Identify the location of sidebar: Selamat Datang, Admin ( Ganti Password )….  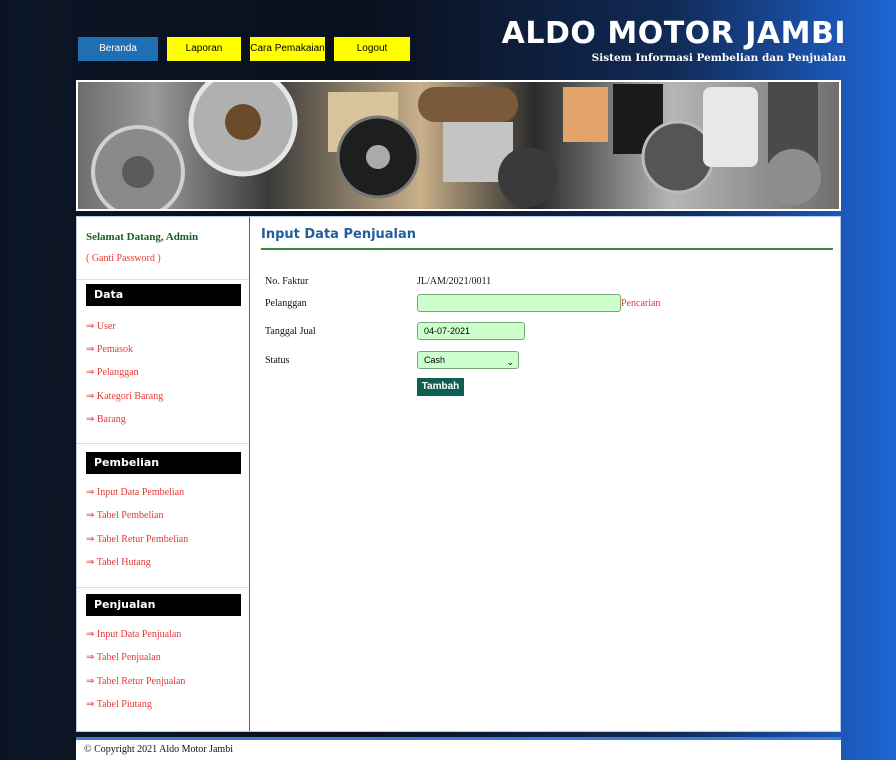
(163, 474).